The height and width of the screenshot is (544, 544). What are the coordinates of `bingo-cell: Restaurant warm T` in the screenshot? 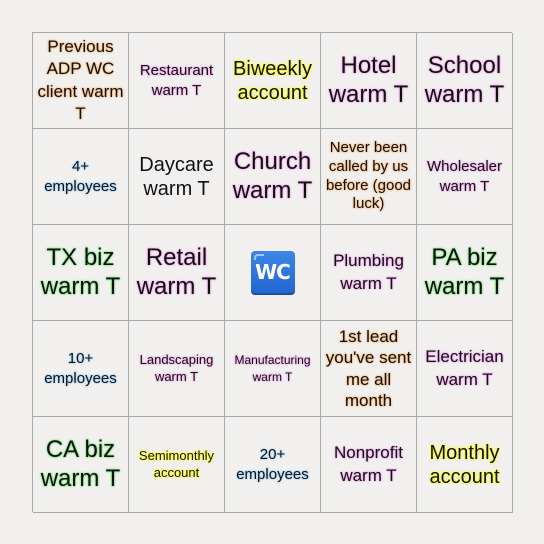 It's located at (177, 81).